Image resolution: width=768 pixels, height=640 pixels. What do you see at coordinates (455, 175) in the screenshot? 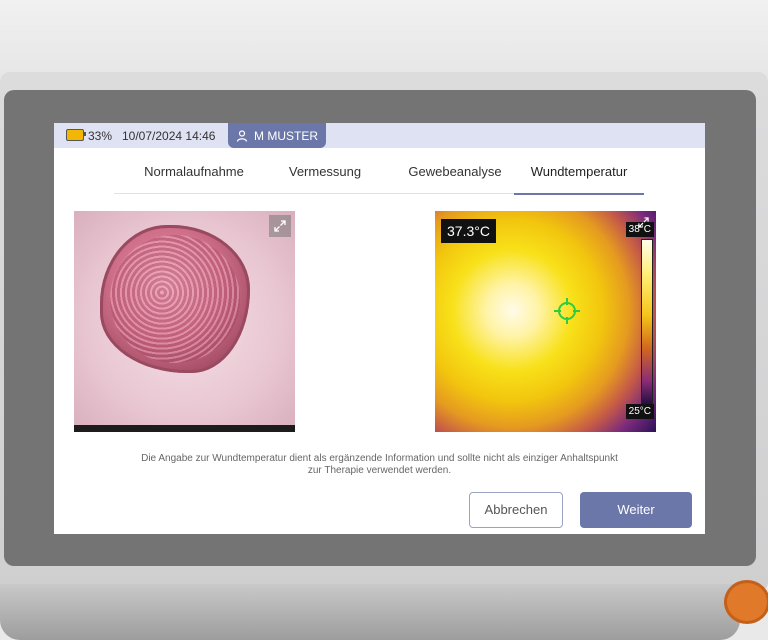
I see `tab-gewebeanalyse: Gewebeanalyse` at bounding box center [455, 175].